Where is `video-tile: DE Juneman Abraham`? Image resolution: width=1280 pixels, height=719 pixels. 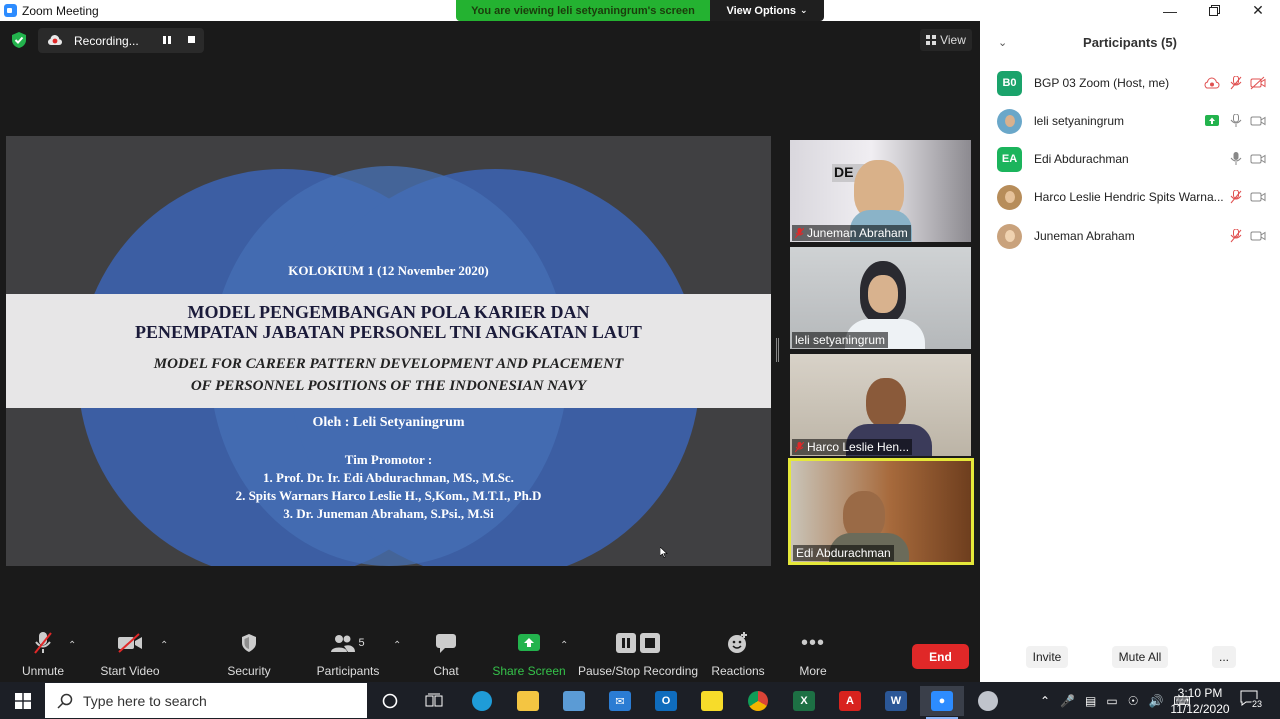
video-tile: DE Juneman Abraham is located at coordinates (880, 191).